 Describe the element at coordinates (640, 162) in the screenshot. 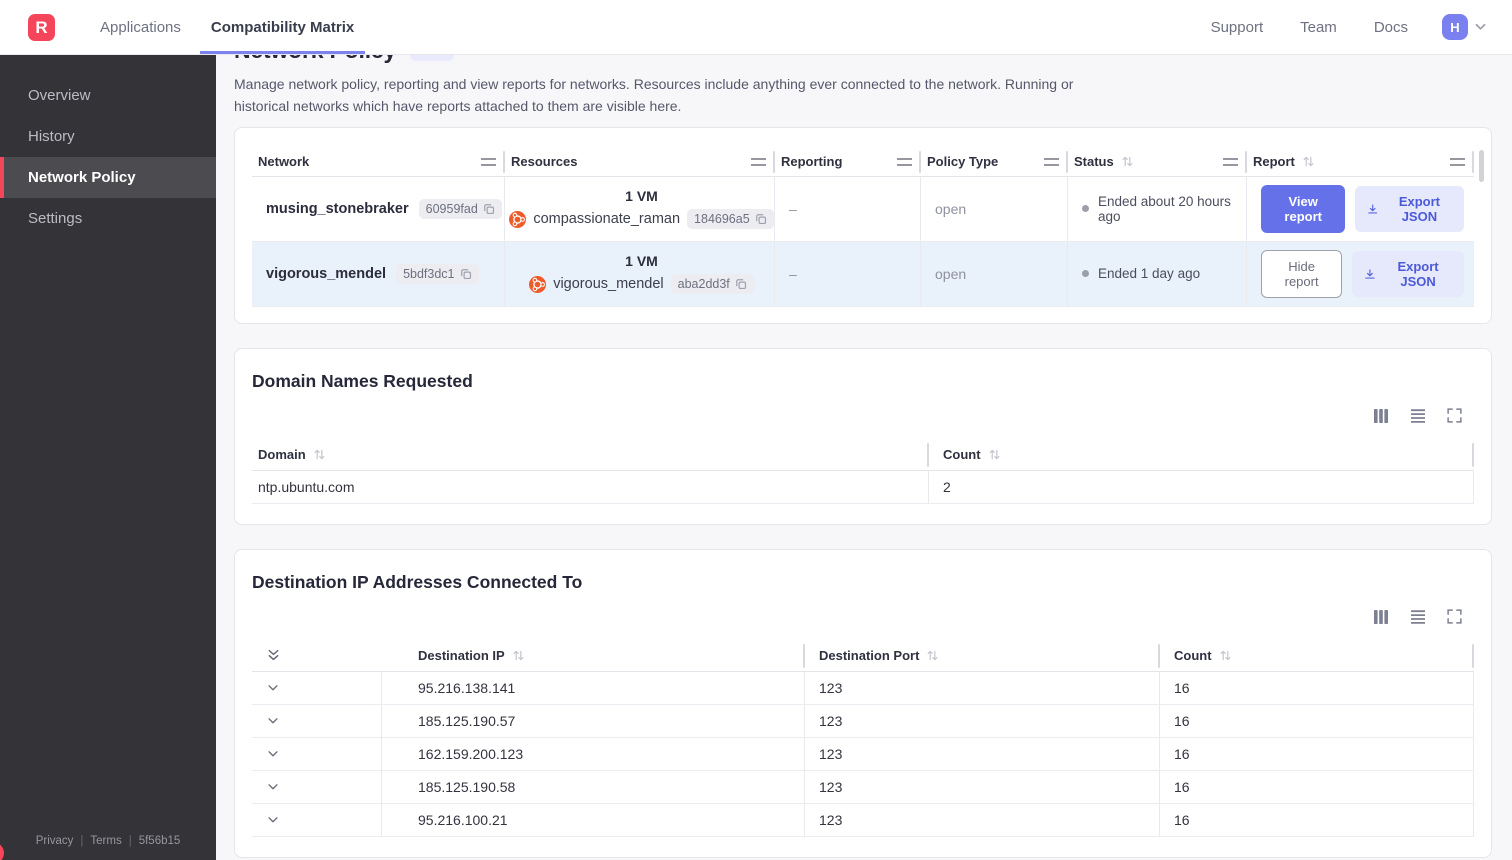

I see `column-header-resources: Resources` at that location.